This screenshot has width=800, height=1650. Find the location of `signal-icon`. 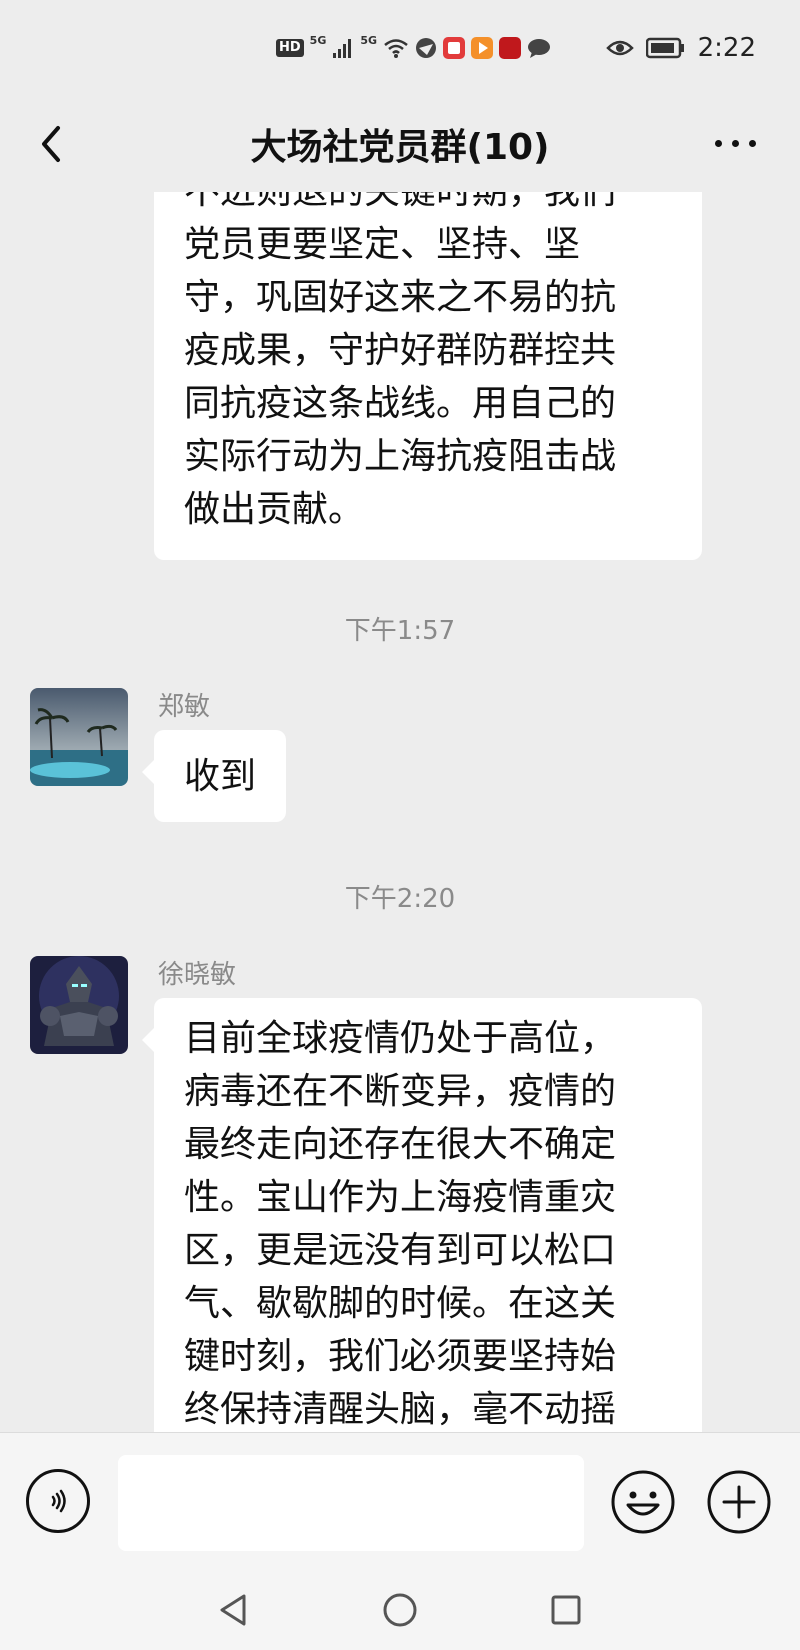

signal-icon is located at coordinates (342, 48).